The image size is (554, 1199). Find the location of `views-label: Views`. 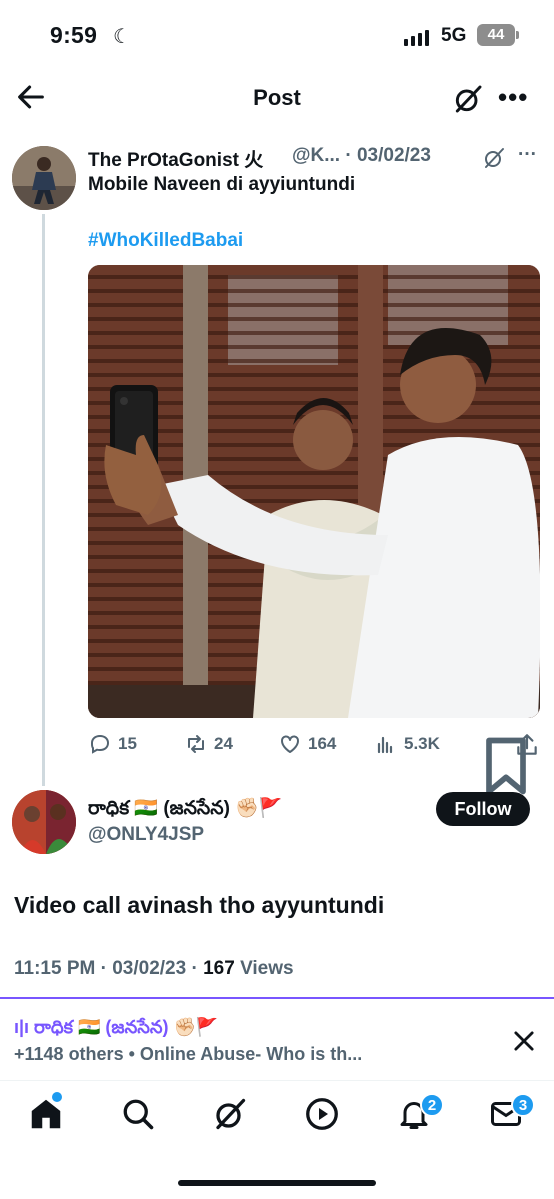

views-label: Views is located at coordinates (267, 968).